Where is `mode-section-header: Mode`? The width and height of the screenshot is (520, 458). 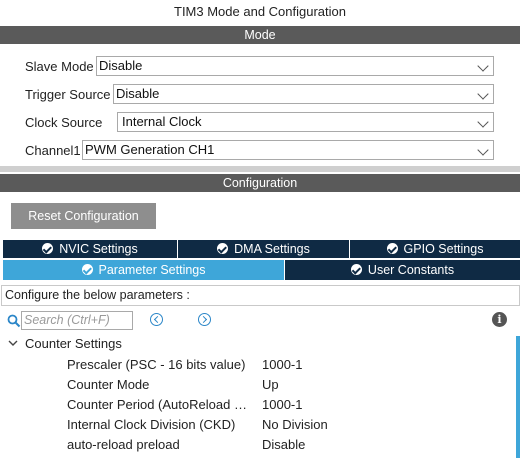 mode-section-header: Mode is located at coordinates (260, 35).